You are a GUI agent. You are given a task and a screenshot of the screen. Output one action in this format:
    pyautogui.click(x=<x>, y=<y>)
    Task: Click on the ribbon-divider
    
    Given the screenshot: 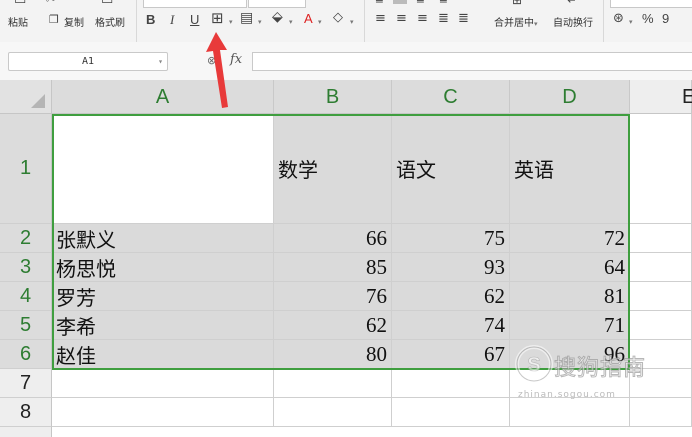 What is the action you would take?
    pyautogui.click(x=364, y=21)
    